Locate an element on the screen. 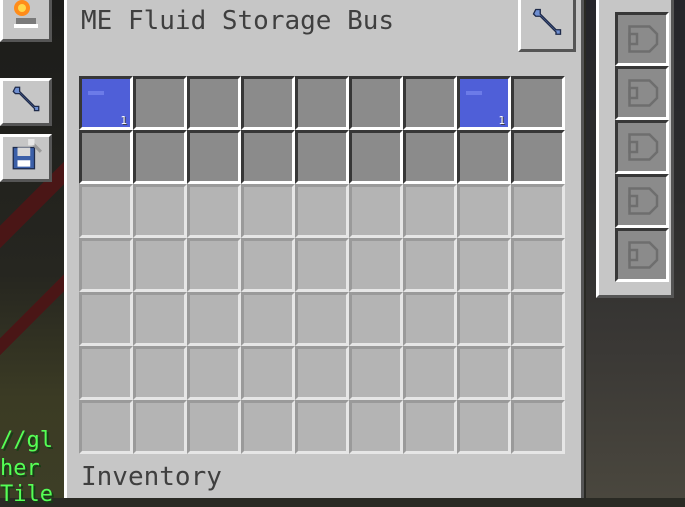  page-title: ME Fluid Storage Bus is located at coordinates (238, 21).